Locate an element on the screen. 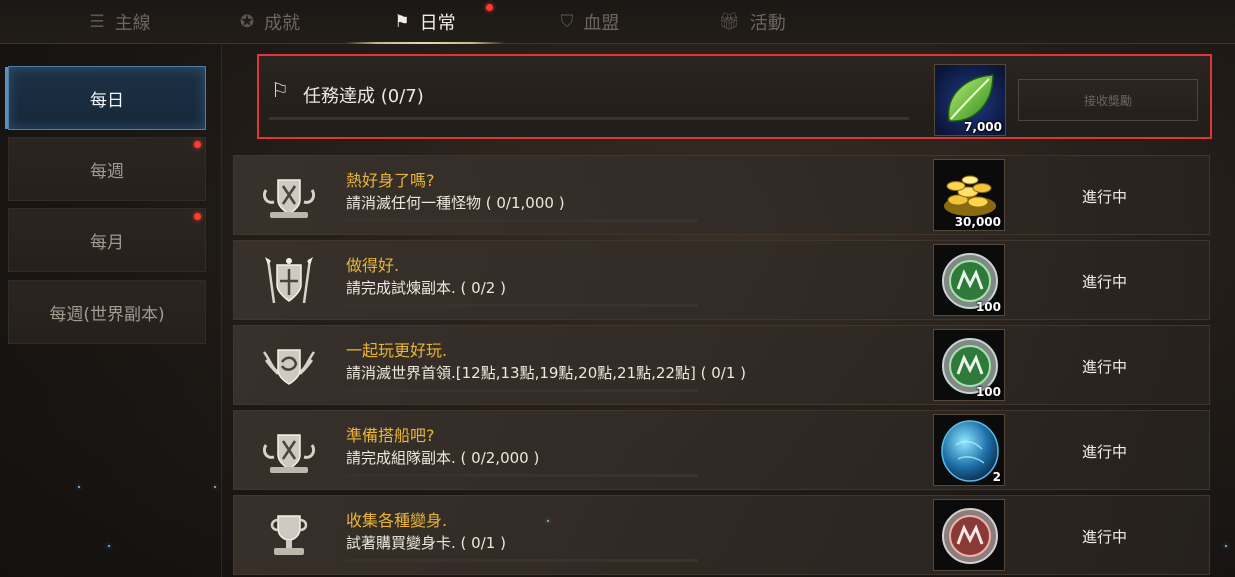  reward-quantity: 7,000 is located at coordinates (983, 127).